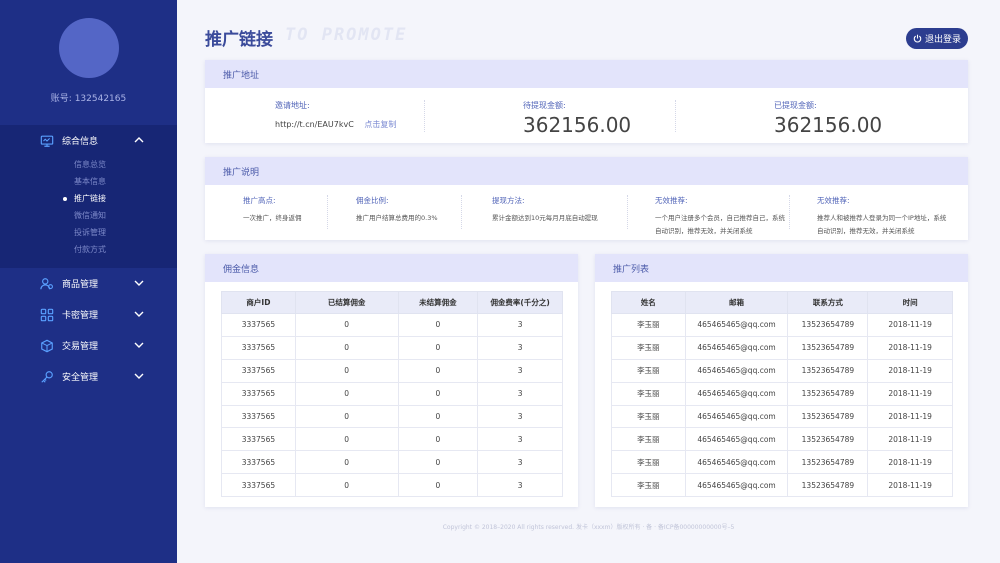 The image size is (1000, 563). I want to click on pending-withdrawal: 待提现金额: 362156.00, so click(577, 118).